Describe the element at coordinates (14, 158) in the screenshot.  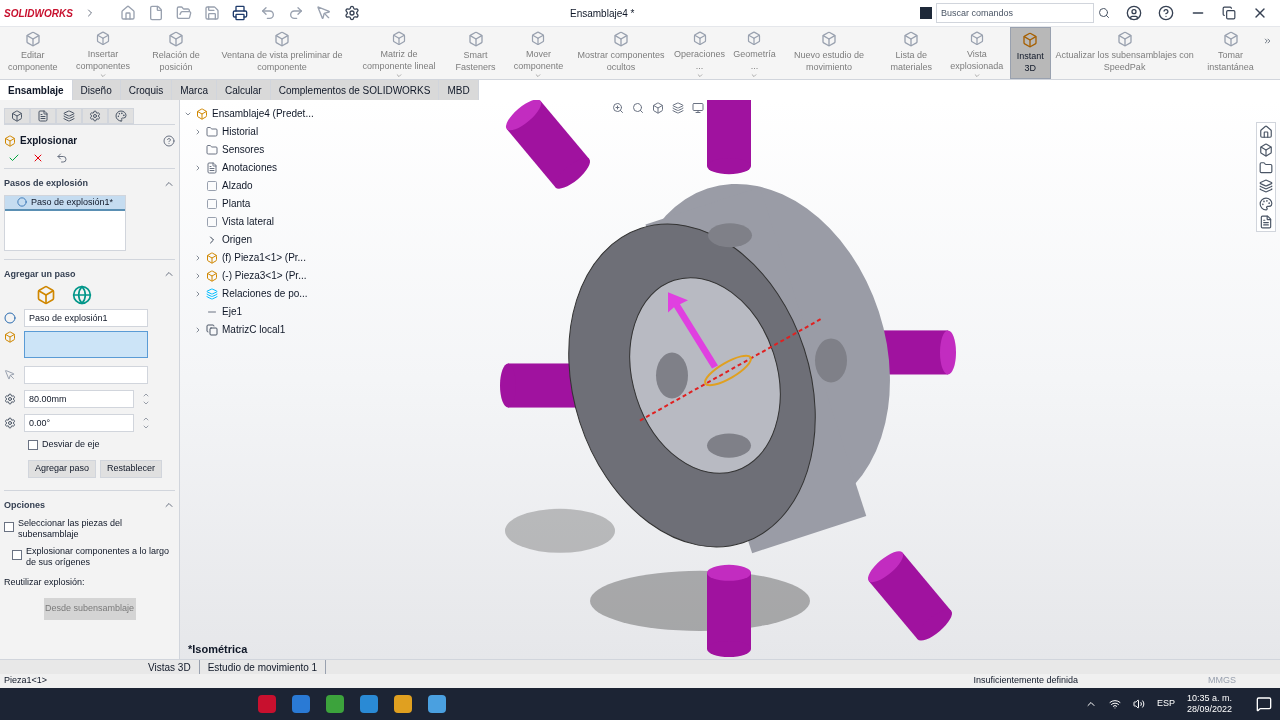
I see `ok-icon` at that location.